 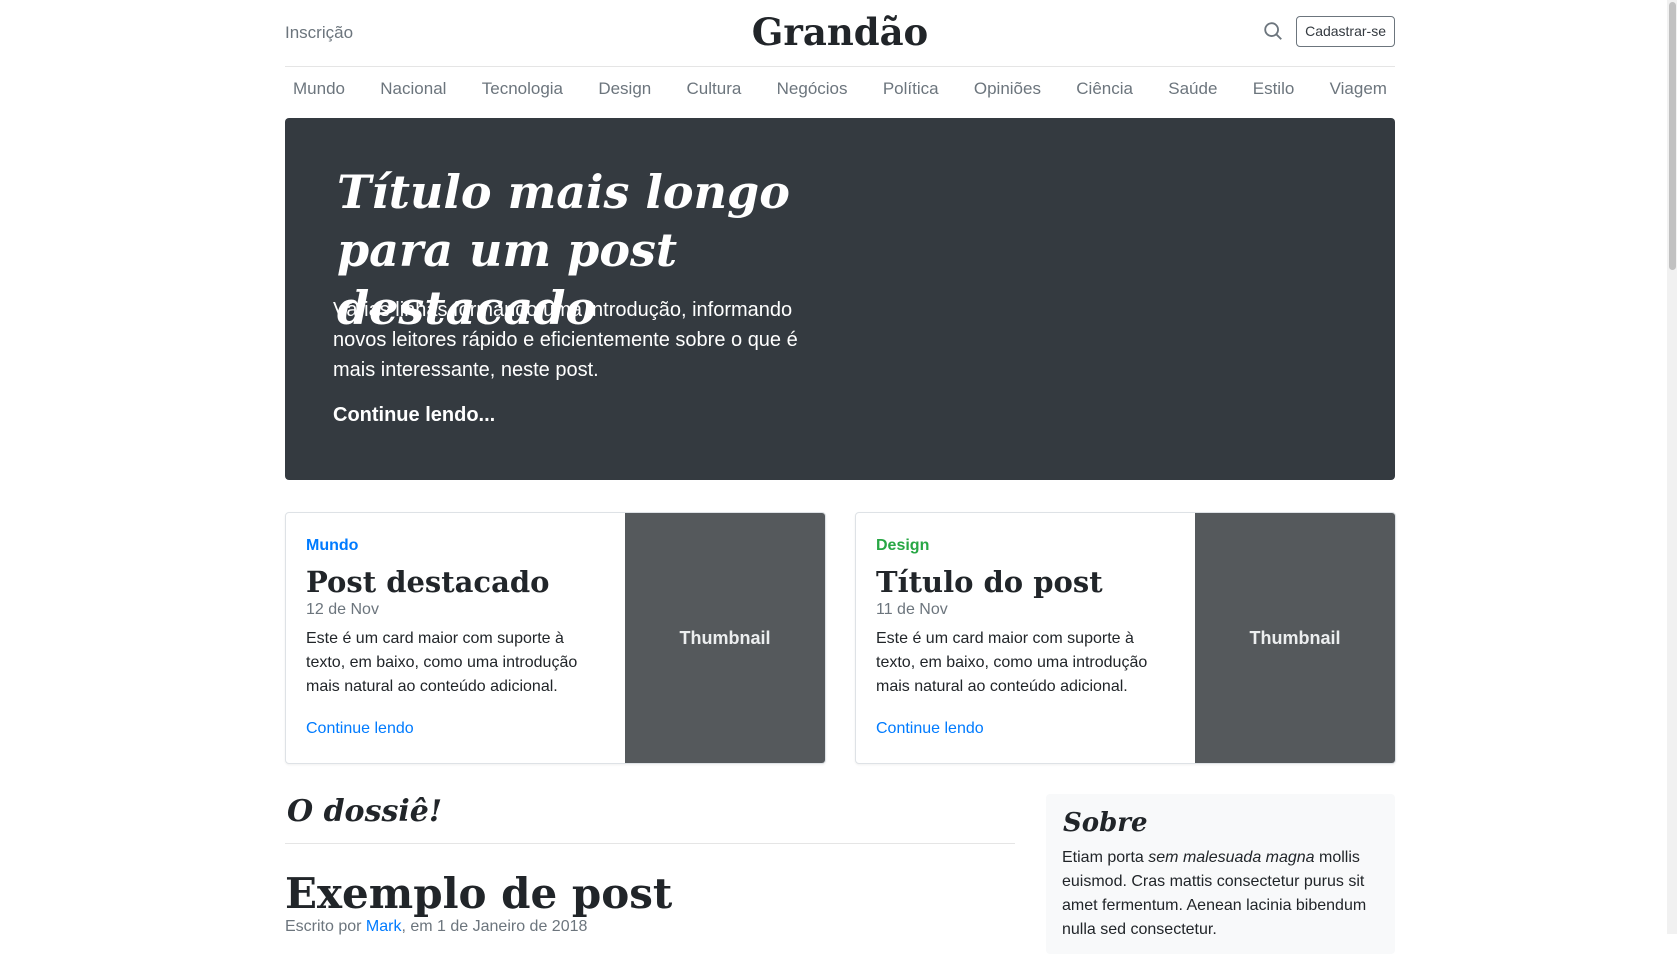 What do you see at coordinates (1007, 89) in the screenshot?
I see `nav-item-opinioes: Opiniões` at bounding box center [1007, 89].